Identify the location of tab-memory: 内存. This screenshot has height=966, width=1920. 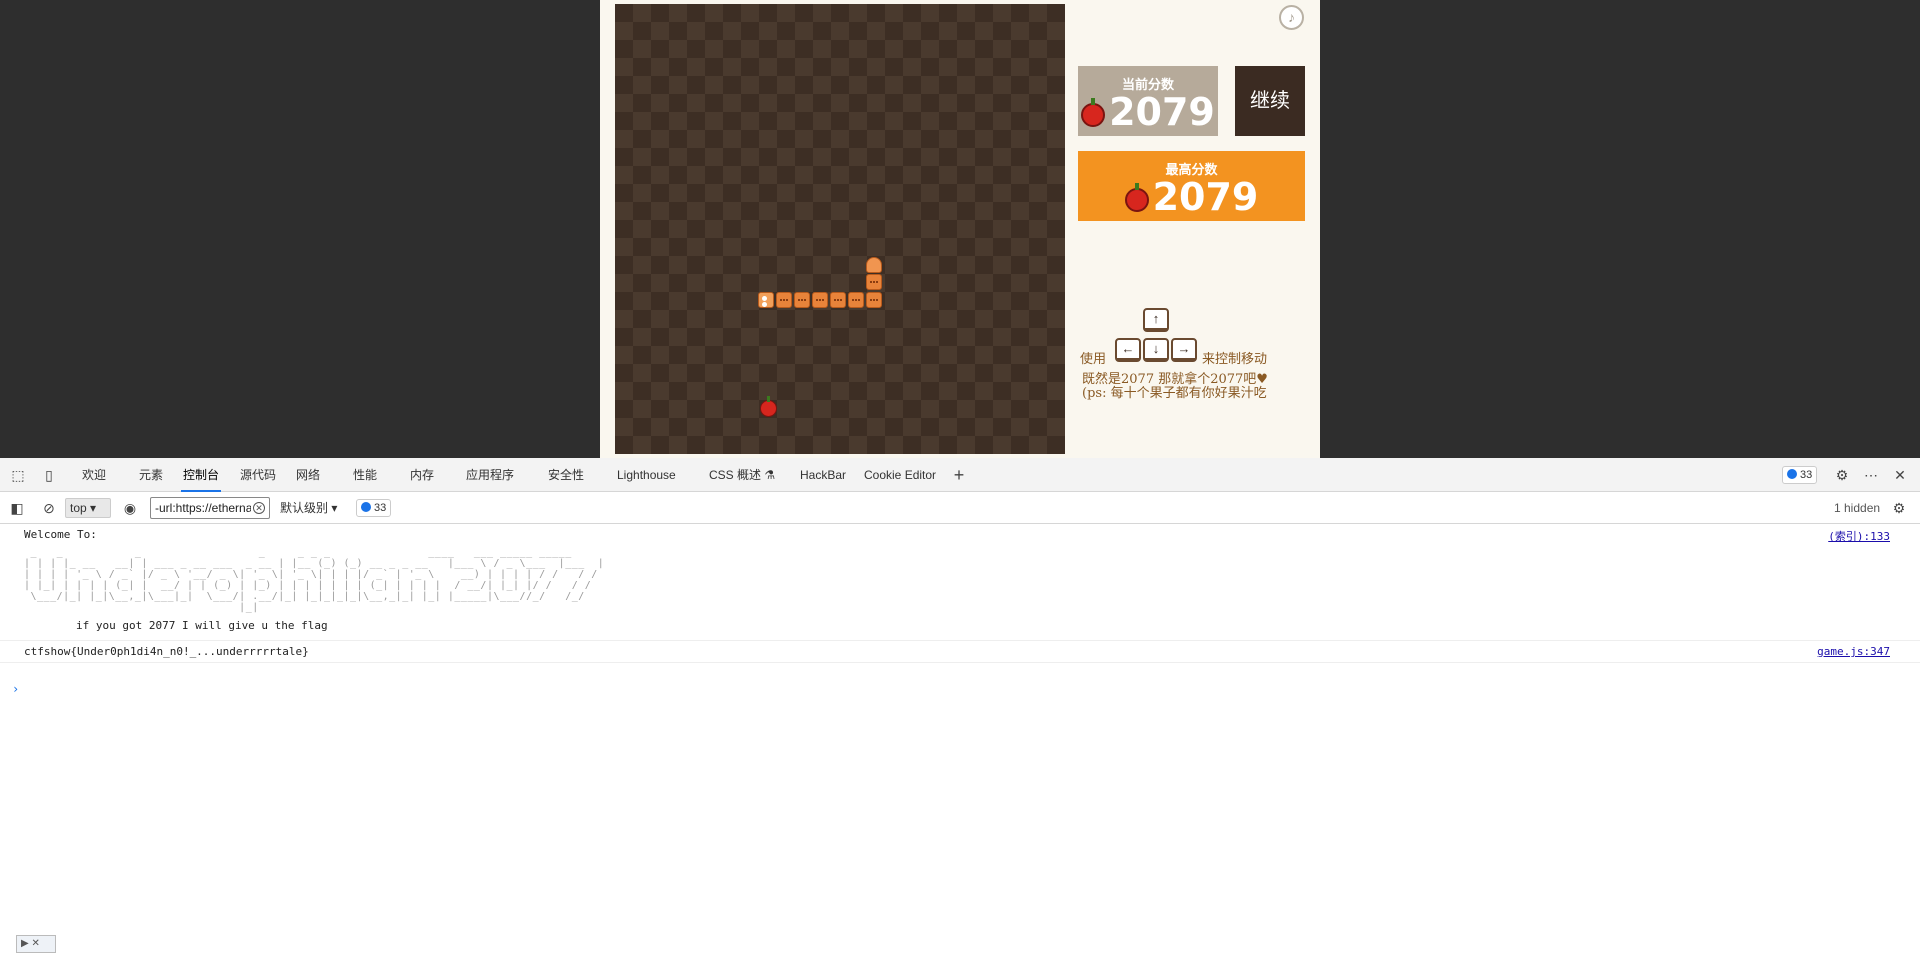
(422, 475).